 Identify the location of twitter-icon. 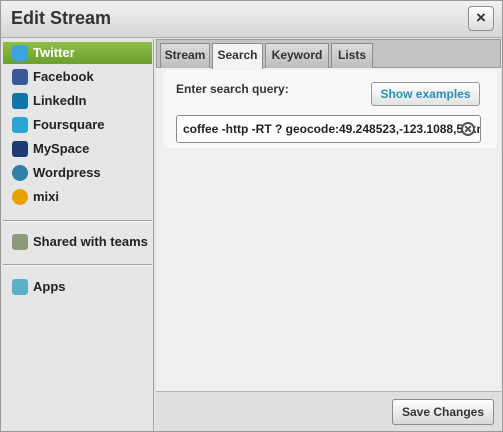
(20, 53).